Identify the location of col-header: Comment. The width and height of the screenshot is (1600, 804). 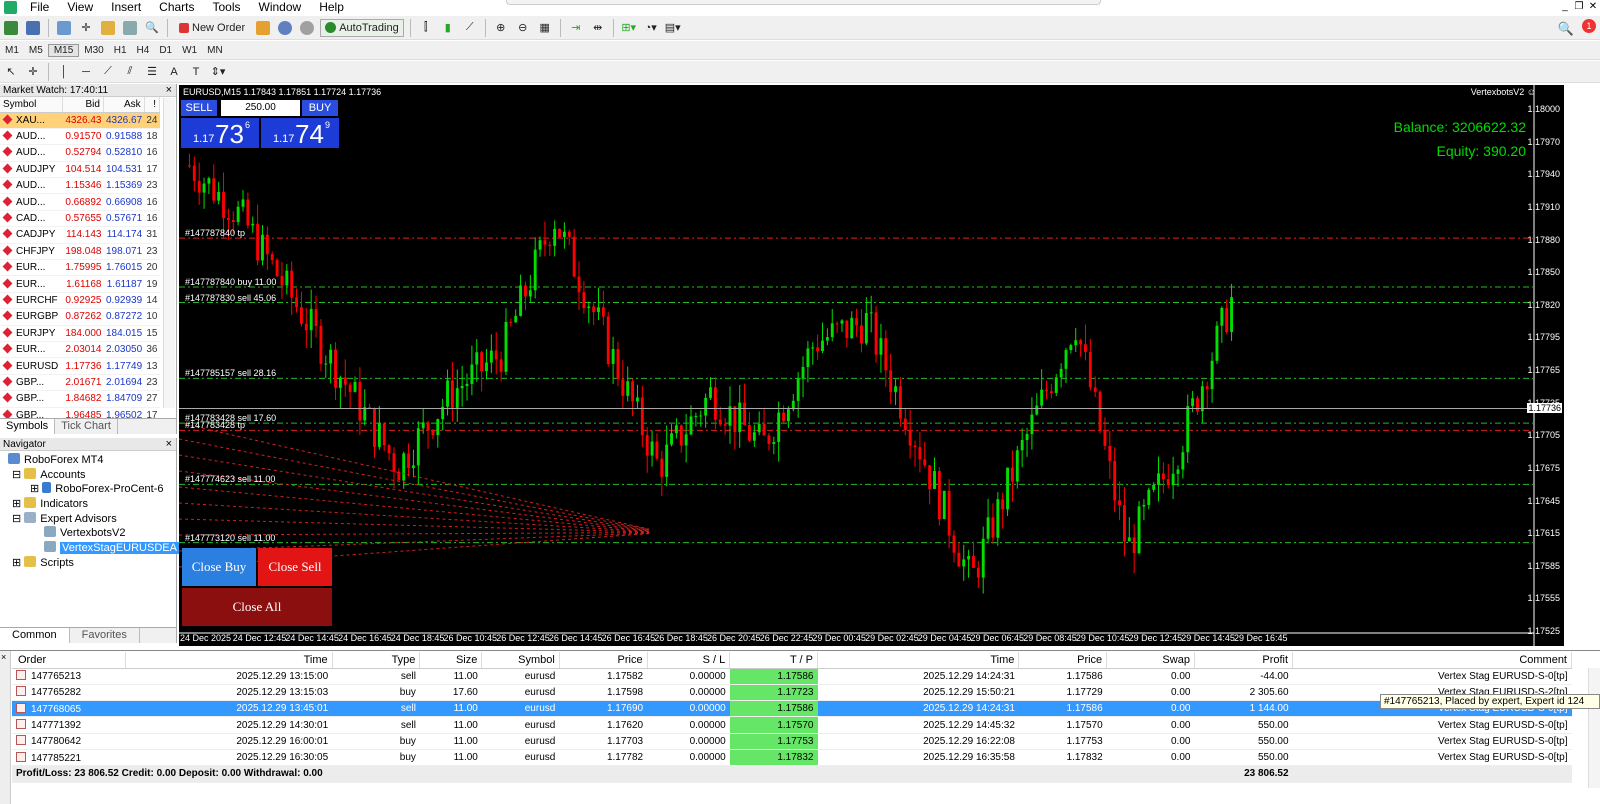
(1432, 660).